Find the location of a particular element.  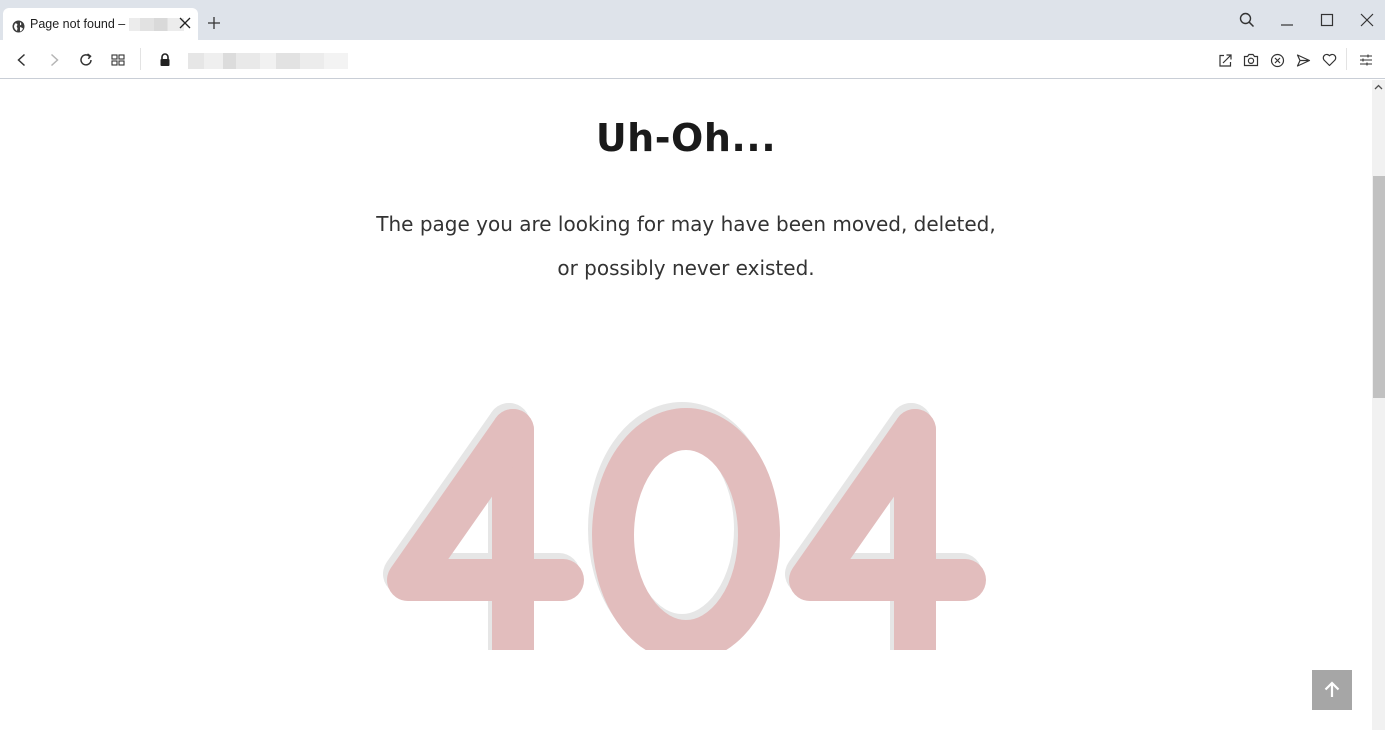

reload-icon is located at coordinates (86, 60).